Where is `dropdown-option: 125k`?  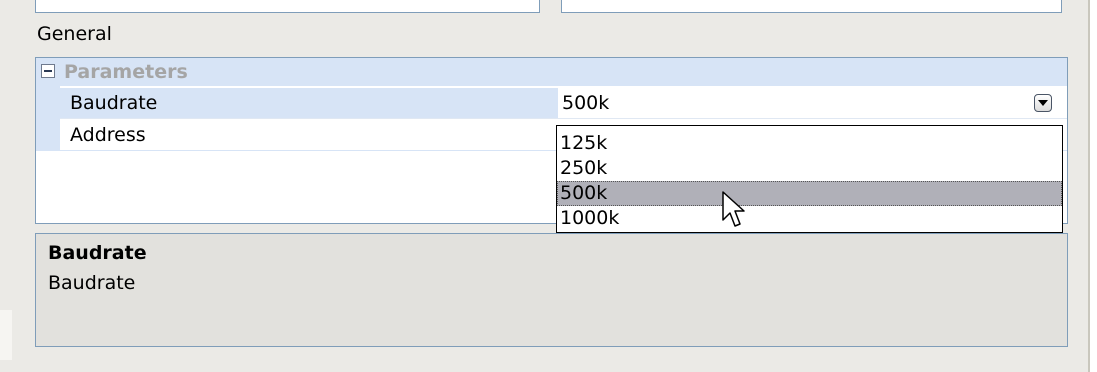 dropdown-option: 125k is located at coordinates (809, 143).